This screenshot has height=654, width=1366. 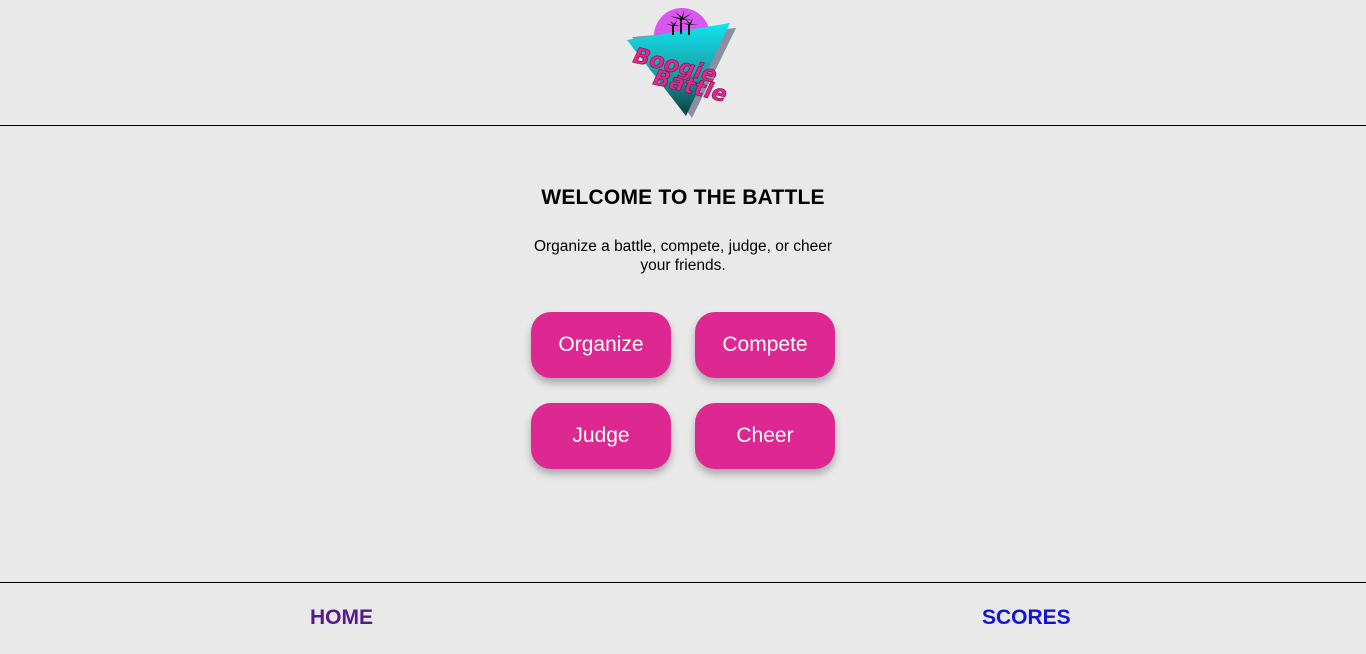 What do you see at coordinates (765, 436) in the screenshot?
I see `cheer-button: Cheer` at bounding box center [765, 436].